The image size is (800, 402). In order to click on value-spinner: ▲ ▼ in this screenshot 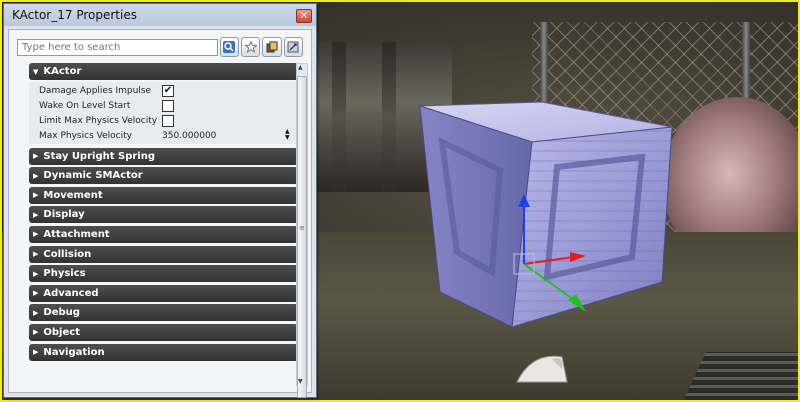, I will do `click(287, 134)`.